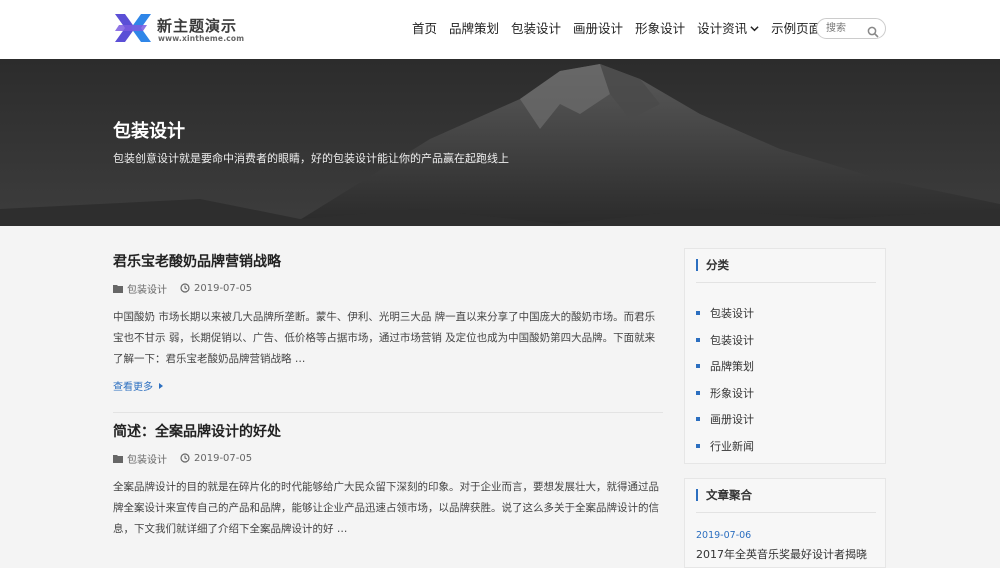 Image resolution: width=1000 pixels, height=568 pixels. I want to click on sidebar-aggregate-widget: 文章聚合 2019-07-06 2017年全英音乐奖最好设计者揭晓, so click(785, 523).